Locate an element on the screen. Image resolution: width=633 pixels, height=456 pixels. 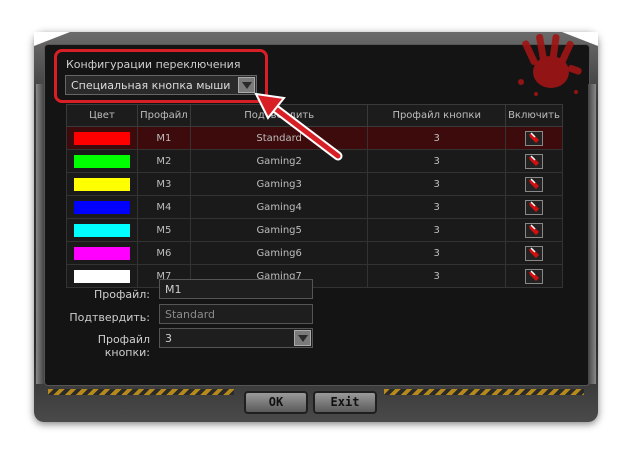
column-header-profile: Профайл is located at coordinates (163, 115).